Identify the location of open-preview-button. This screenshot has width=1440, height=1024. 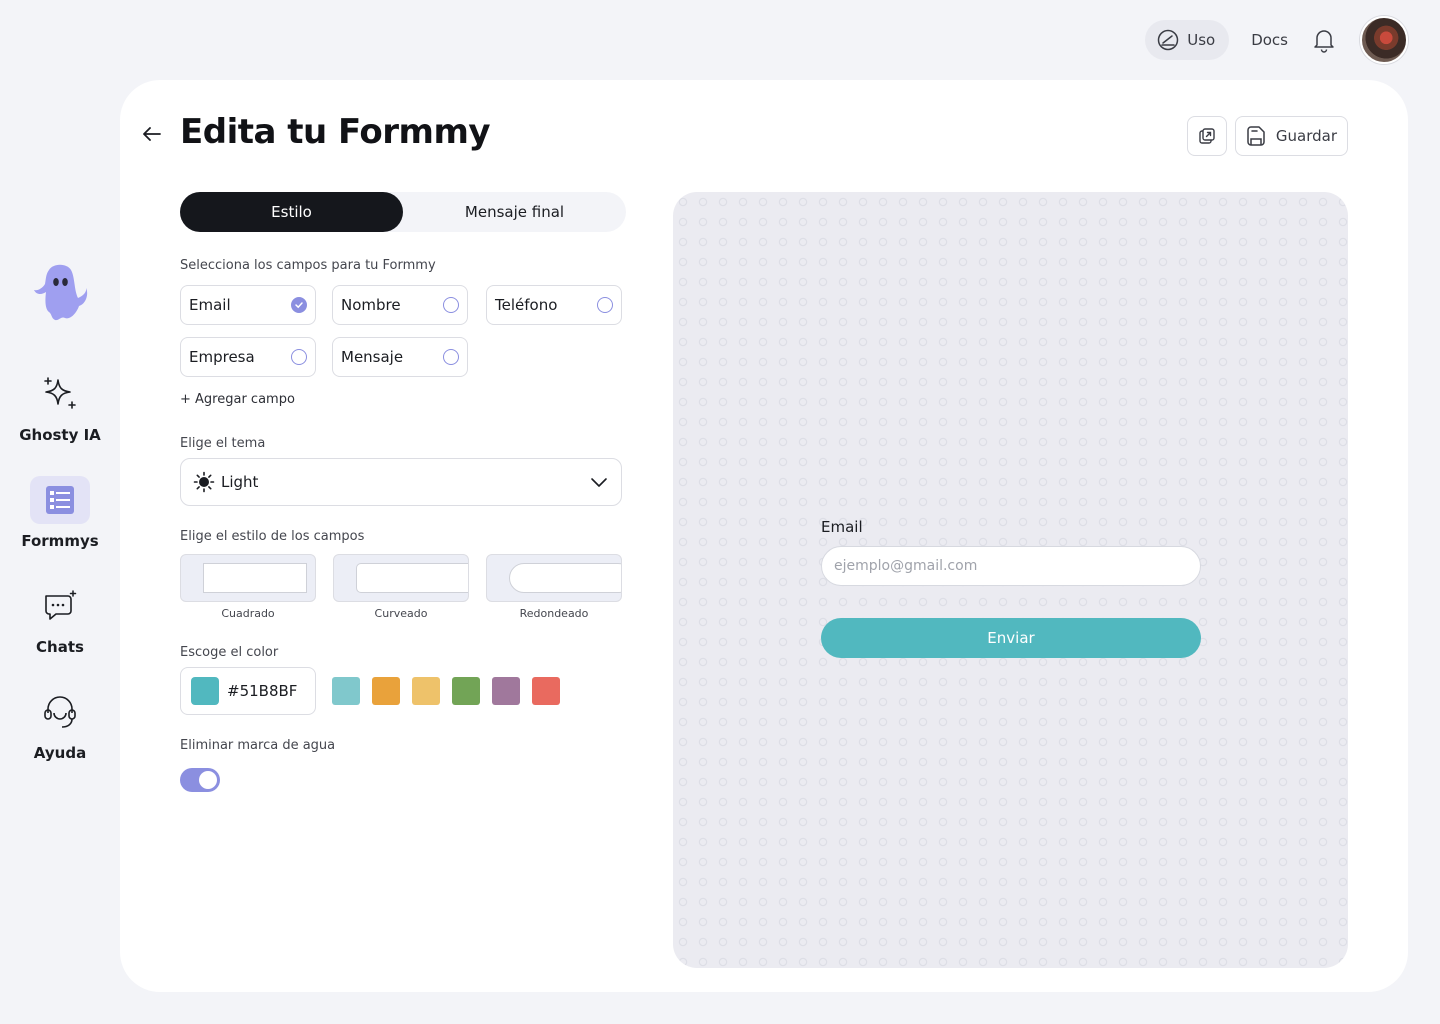
(1207, 136).